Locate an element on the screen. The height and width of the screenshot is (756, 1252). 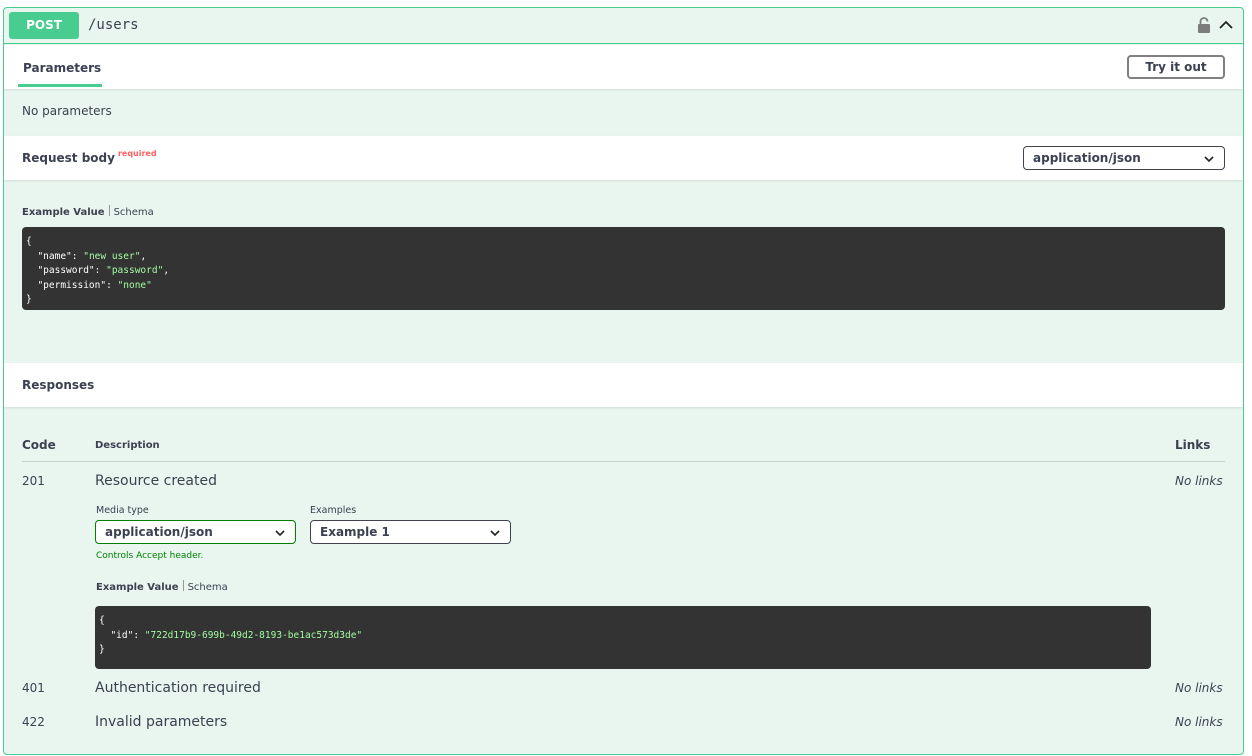
response-description-201: Resource created is located at coordinates (156, 481).